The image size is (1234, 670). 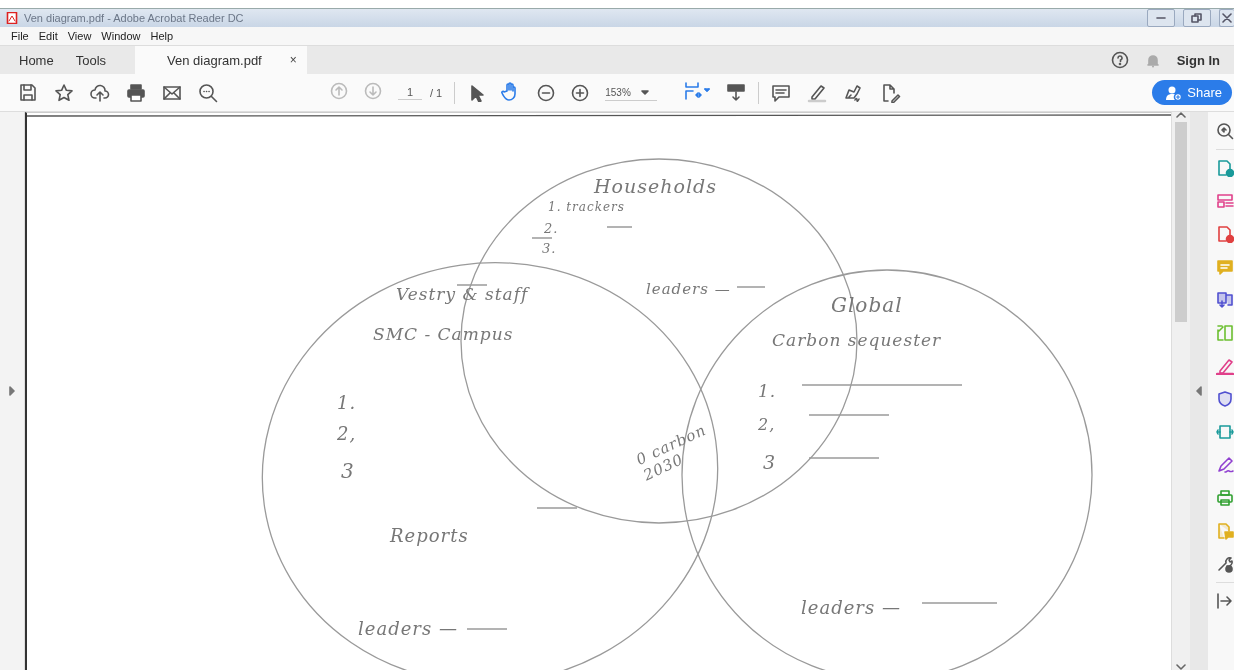 What do you see at coordinates (1198, 60) in the screenshot?
I see `sign-in-link: Sign In` at bounding box center [1198, 60].